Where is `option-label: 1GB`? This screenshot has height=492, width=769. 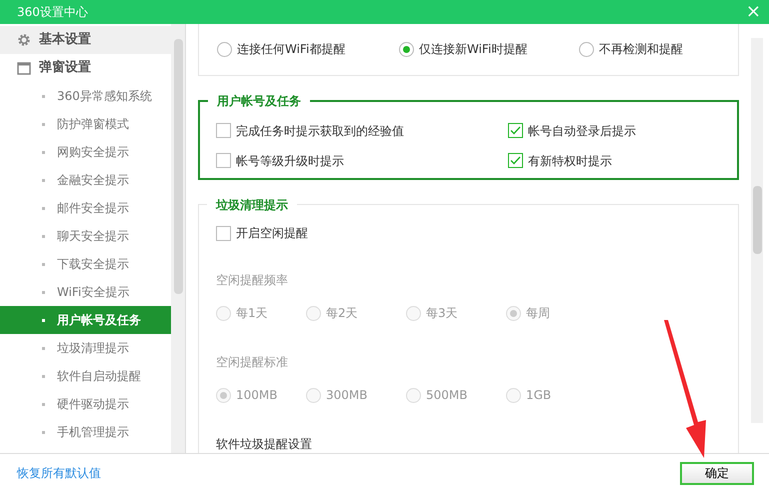 option-label: 1GB is located at coordinates (539, 395).